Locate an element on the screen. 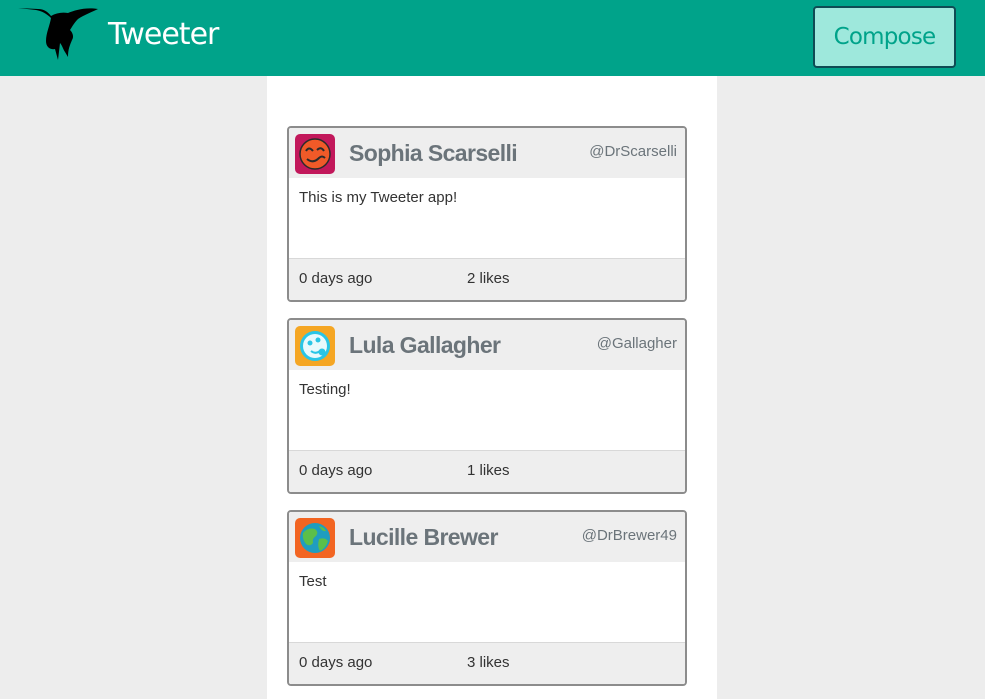  compose-button: Compose is located at coordinates (884, 37).